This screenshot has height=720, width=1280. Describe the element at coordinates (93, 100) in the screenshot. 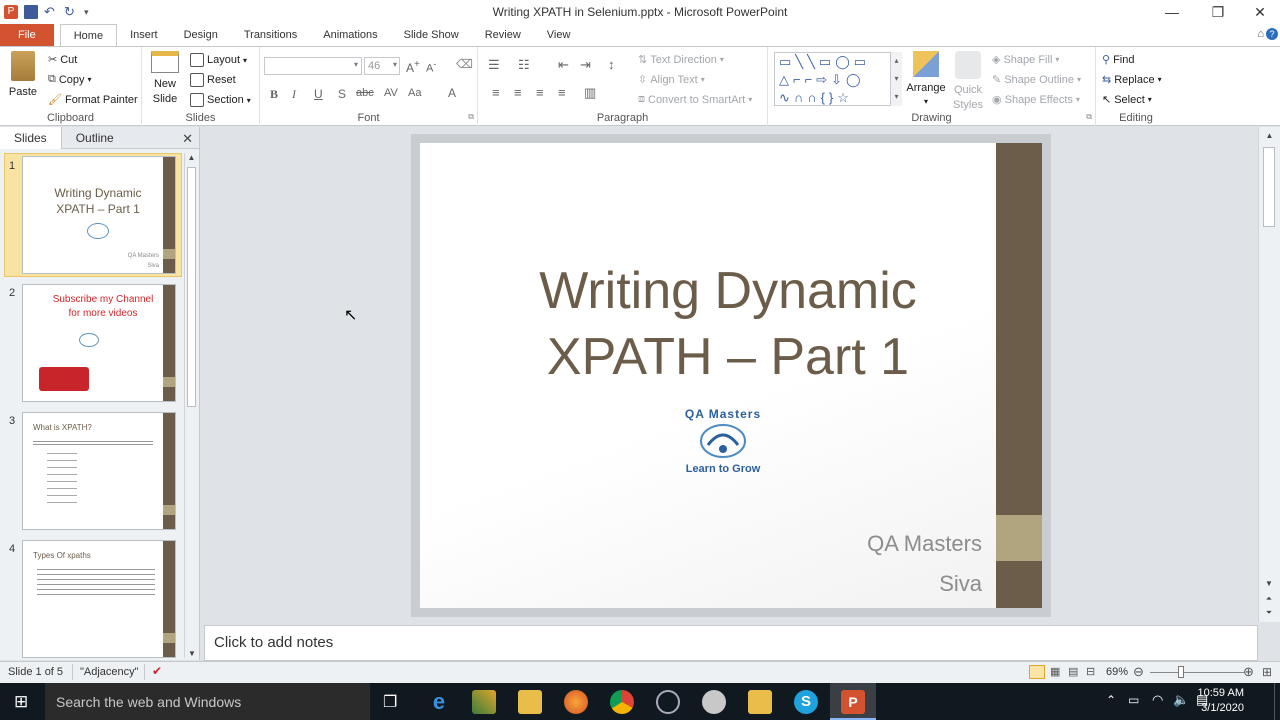

I see `format-painter-button: 🖌 Format Painter` at that location.